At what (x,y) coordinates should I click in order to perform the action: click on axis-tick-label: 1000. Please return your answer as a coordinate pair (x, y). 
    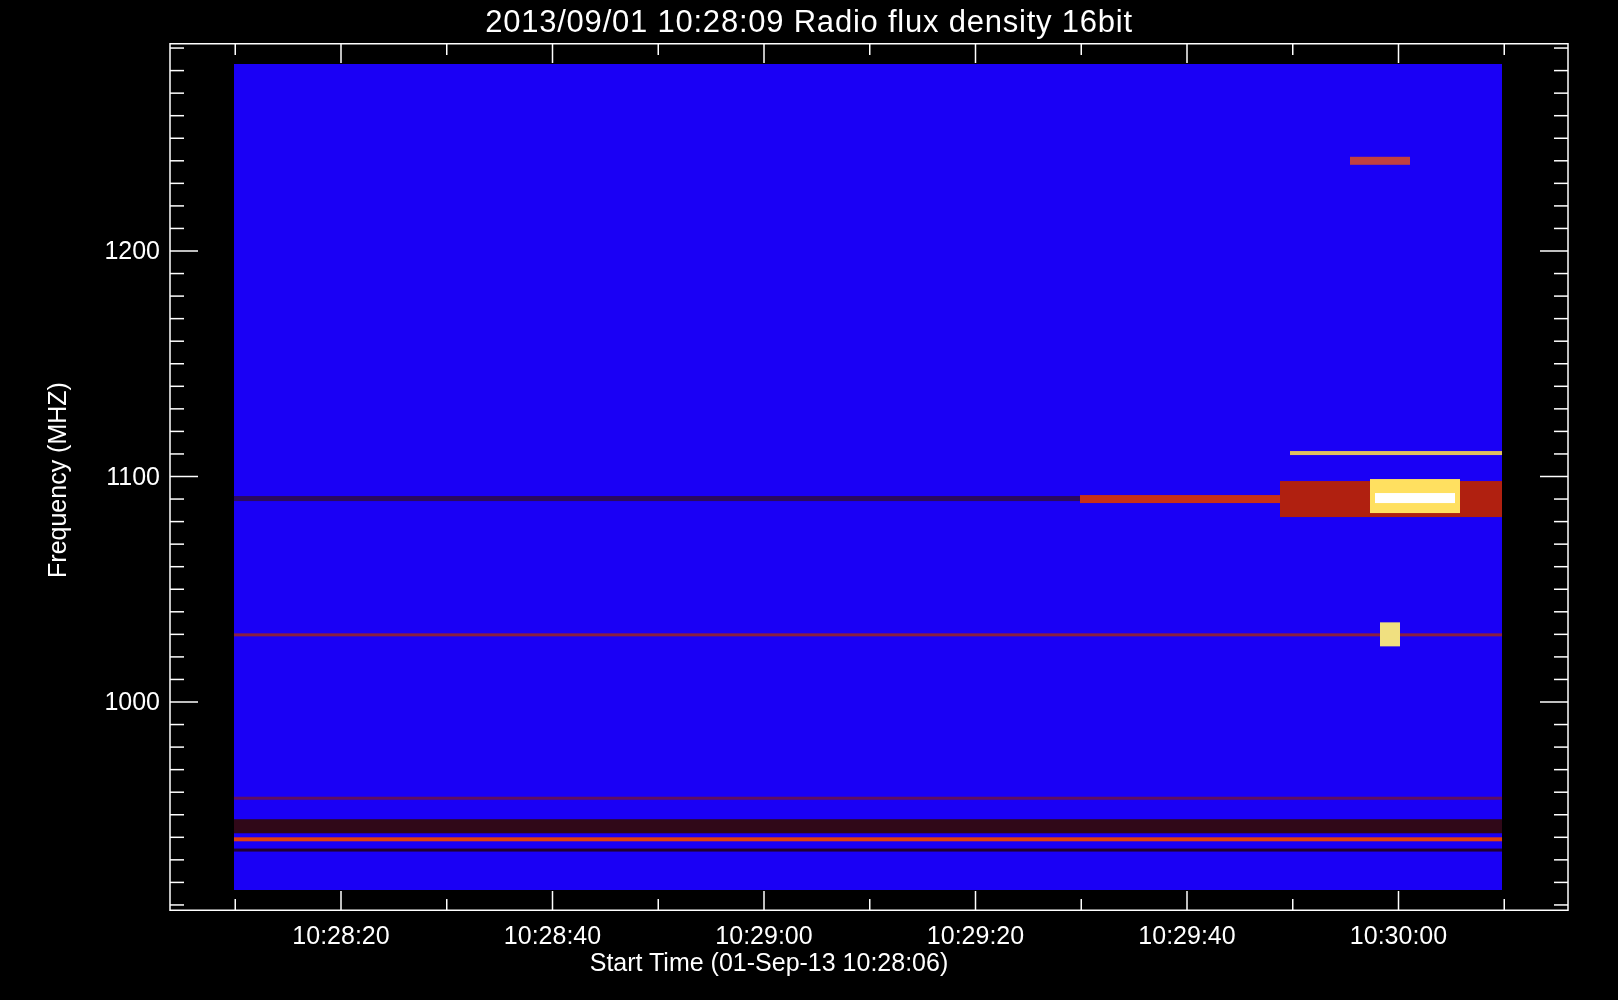
    Looking at the image, I should click on (131, 701).